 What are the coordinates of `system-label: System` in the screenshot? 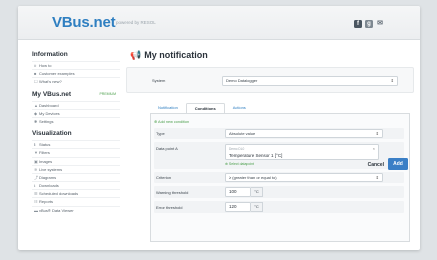 It's located at (159, 80).